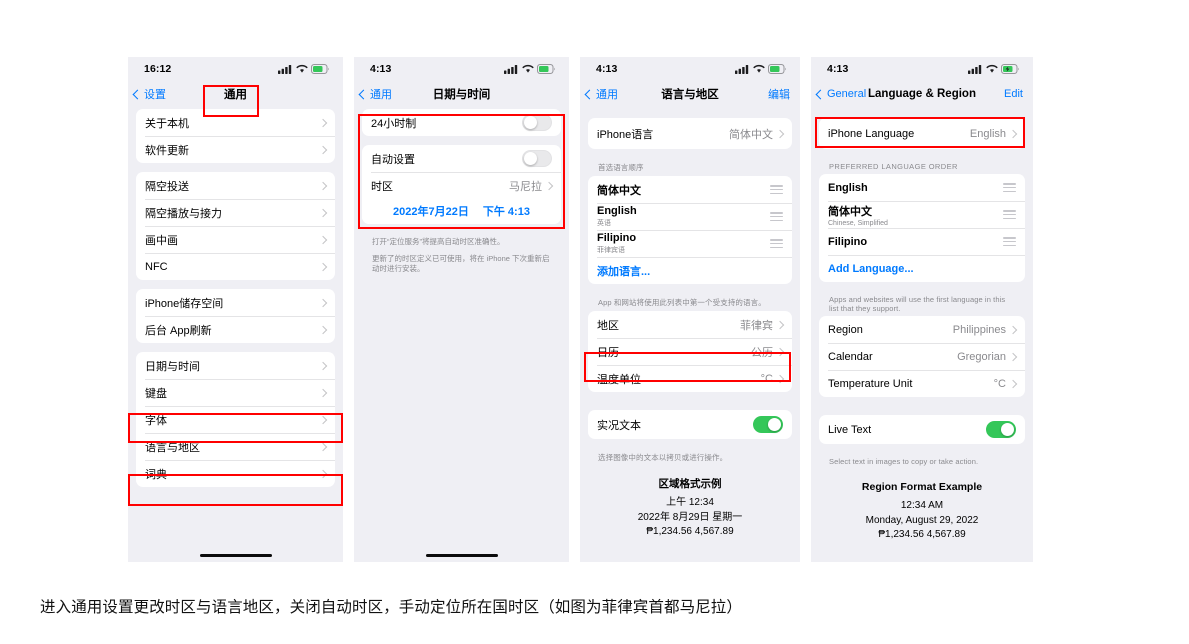 The image size is (1189, 644). I want to click on settings-group-live-text: 实况文本, so click(690, 424).